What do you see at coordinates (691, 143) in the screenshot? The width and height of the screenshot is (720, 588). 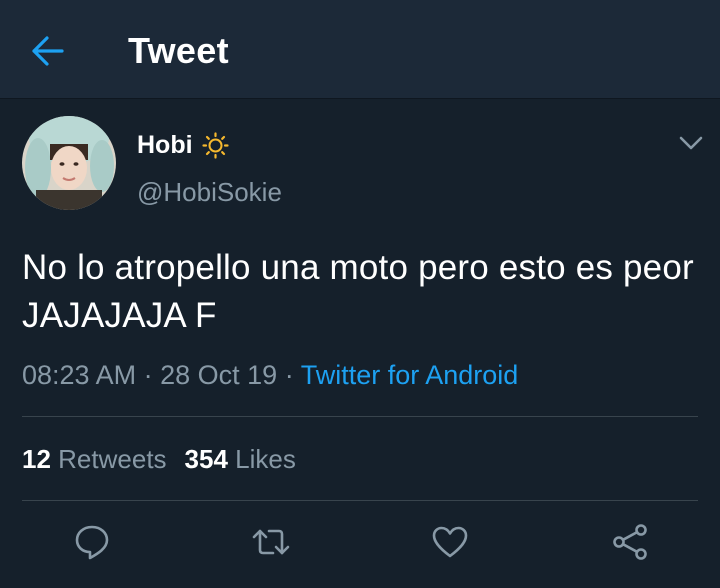 I see `chevron-down-icon` at bounding box center [691, 143].